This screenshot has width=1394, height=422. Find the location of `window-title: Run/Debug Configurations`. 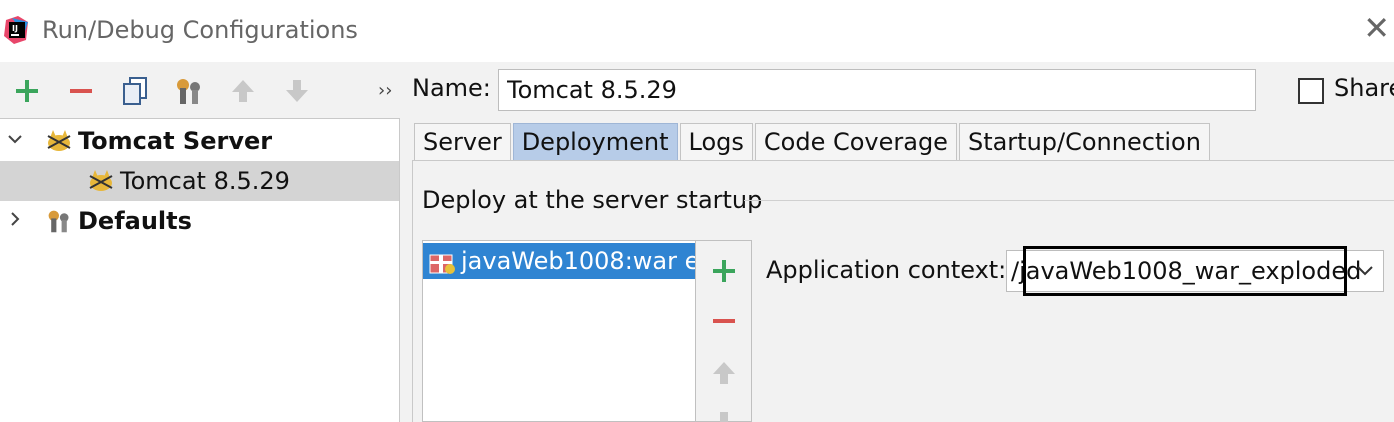

window-title: Run/Debug Configurations is located at coordinates (200, 30).